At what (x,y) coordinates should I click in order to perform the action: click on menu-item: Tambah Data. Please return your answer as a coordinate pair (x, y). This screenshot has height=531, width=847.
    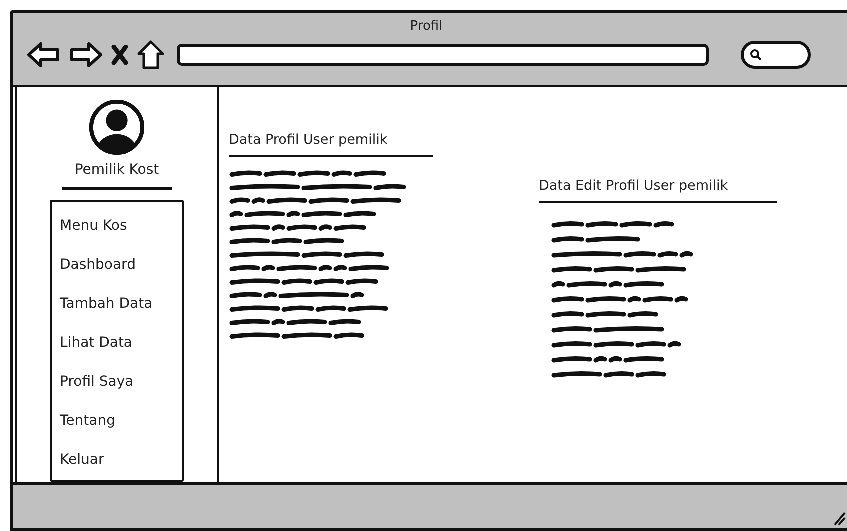
    Looking at the image, I should click on (117, 304).